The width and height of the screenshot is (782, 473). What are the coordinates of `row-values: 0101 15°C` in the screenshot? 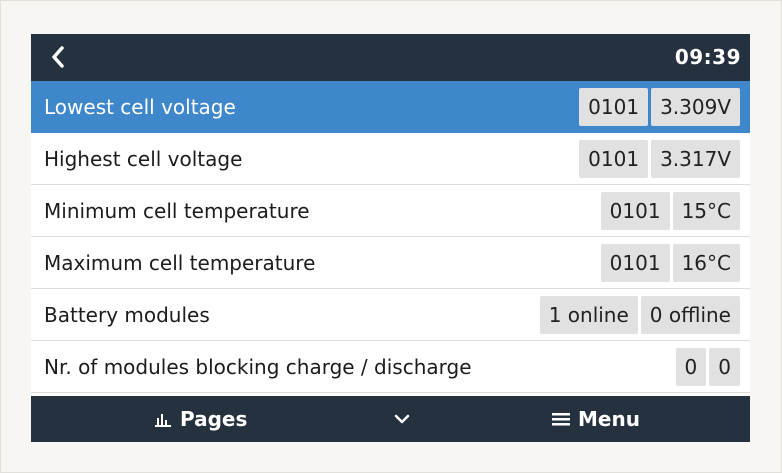 It's located at (670, 211).